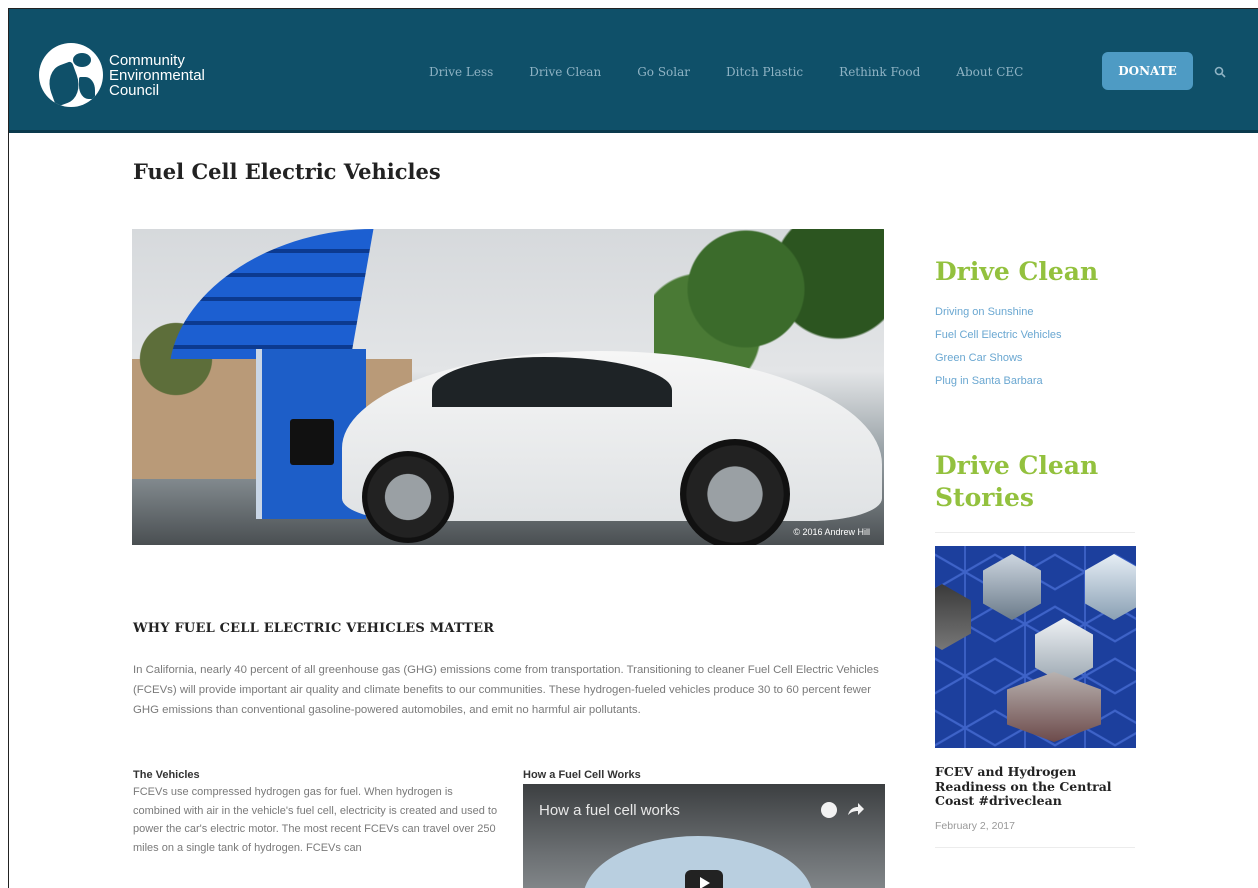  What do you see at coordinates (831, 532) in the screenshot?
I see `photo-credit: © 2016 Andrew Hill` at bounding box center [831, 532].